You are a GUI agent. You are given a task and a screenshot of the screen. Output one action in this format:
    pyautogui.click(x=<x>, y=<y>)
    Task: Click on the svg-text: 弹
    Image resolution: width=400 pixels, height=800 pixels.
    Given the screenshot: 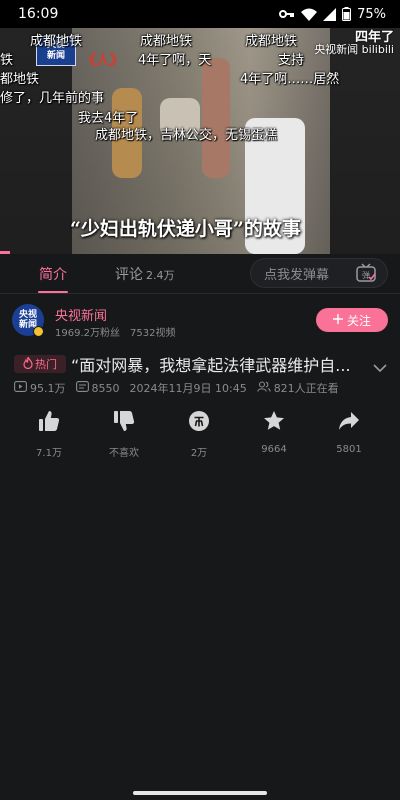 What is the action you would take?
    pyautogui.click(x=366, y=275)
    